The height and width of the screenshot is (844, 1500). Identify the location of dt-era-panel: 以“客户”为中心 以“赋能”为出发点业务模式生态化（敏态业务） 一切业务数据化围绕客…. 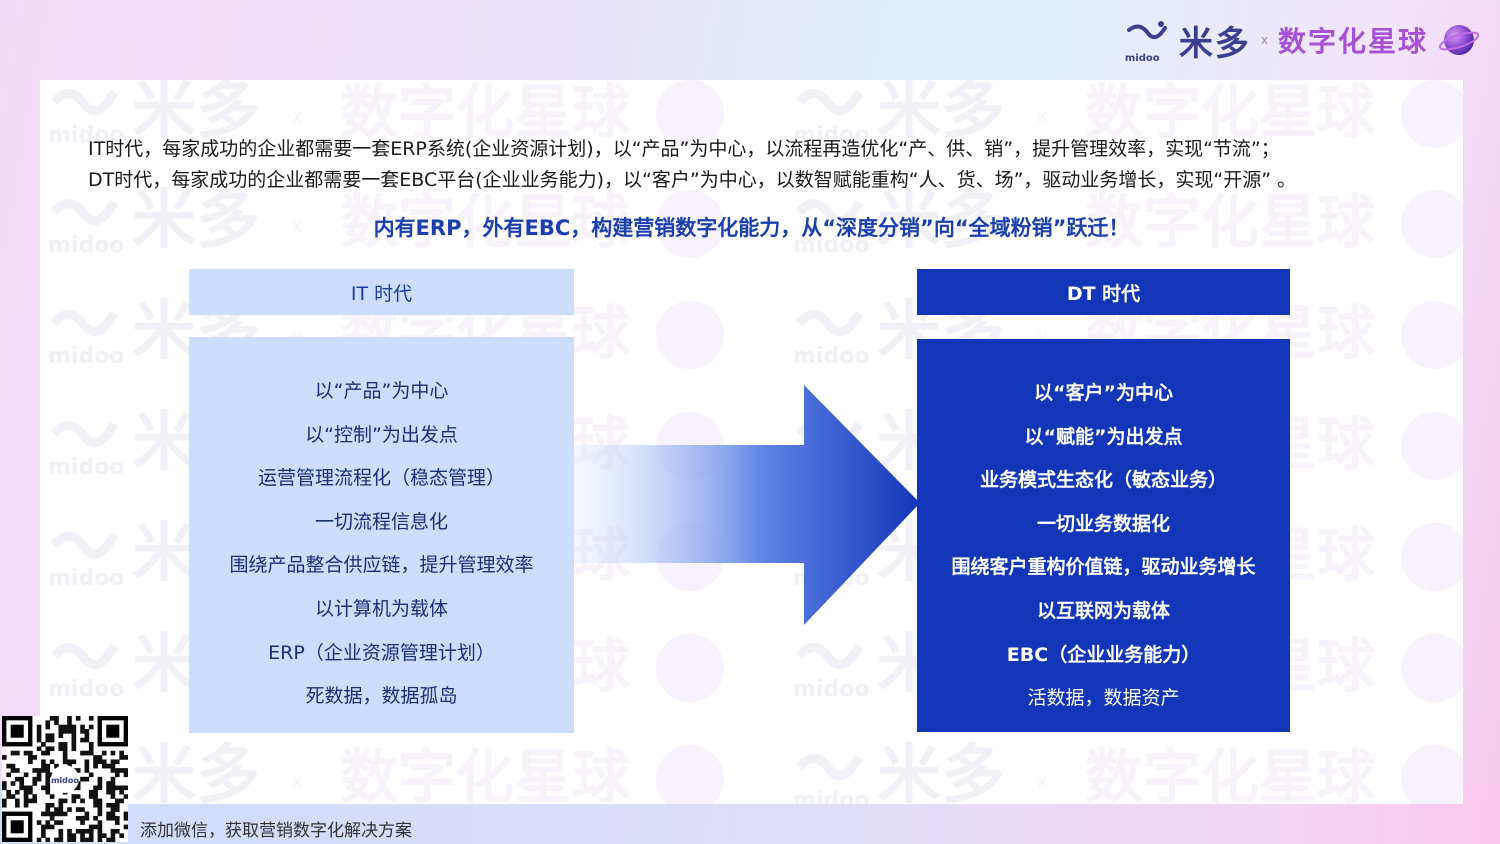
(1103, 535).